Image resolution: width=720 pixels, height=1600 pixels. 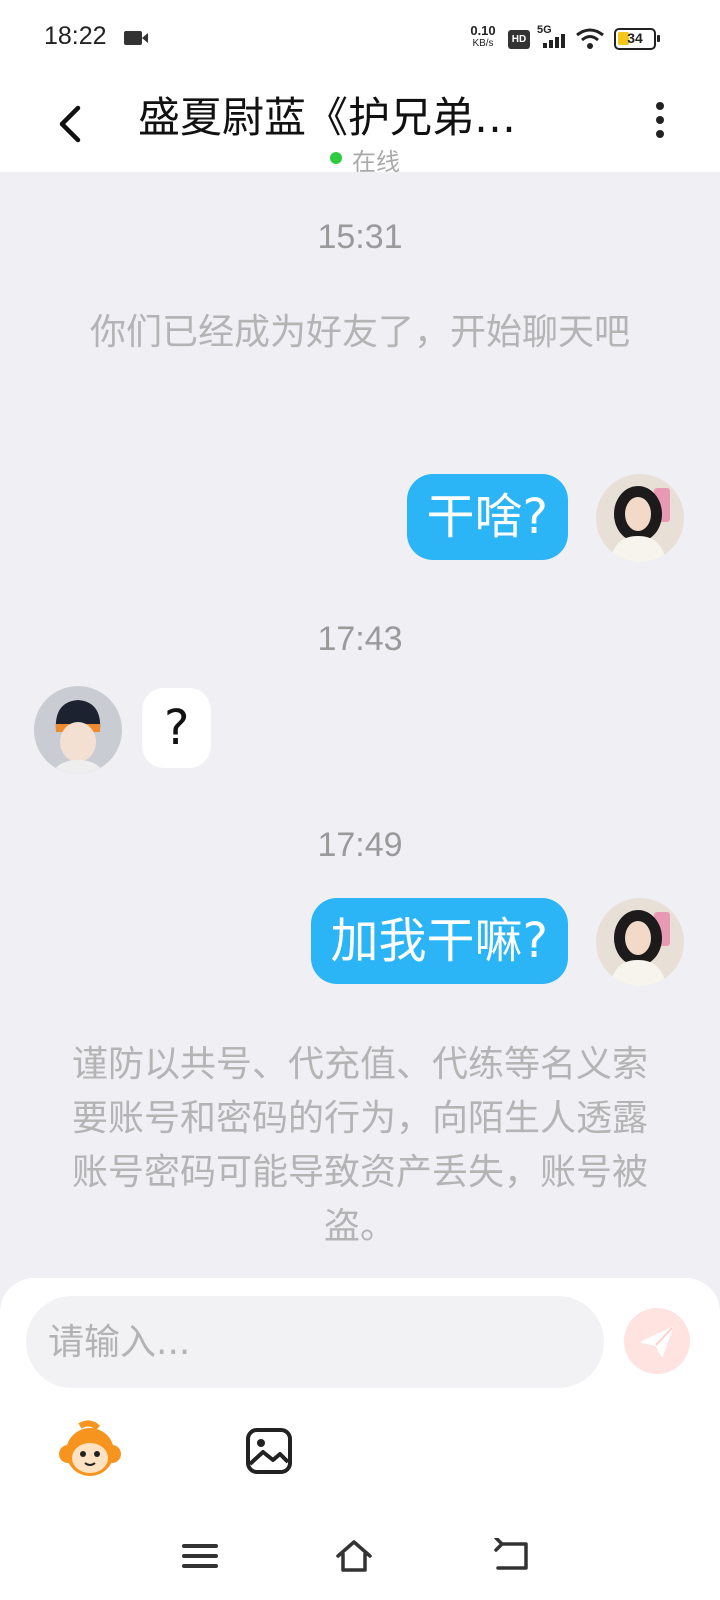 I want to click on cellular-signal-icon: 5G, so click(x=552, y=37).